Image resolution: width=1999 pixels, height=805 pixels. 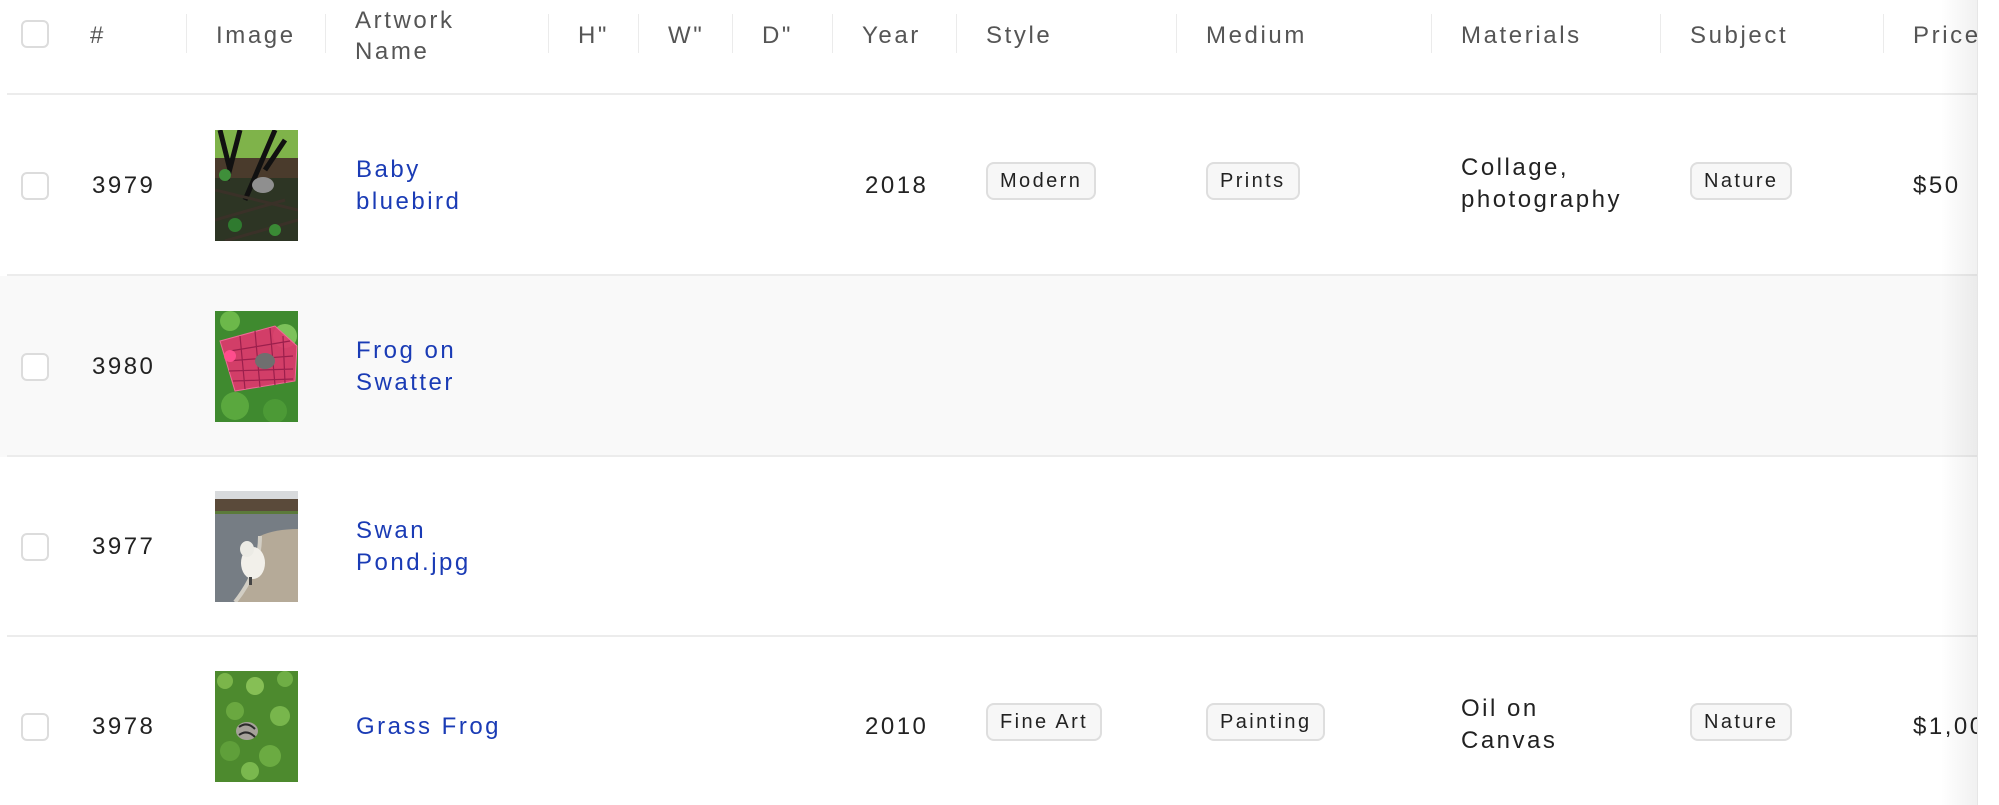 I want to click on column-header-materials: Materials, so click(x=1521, y=47).